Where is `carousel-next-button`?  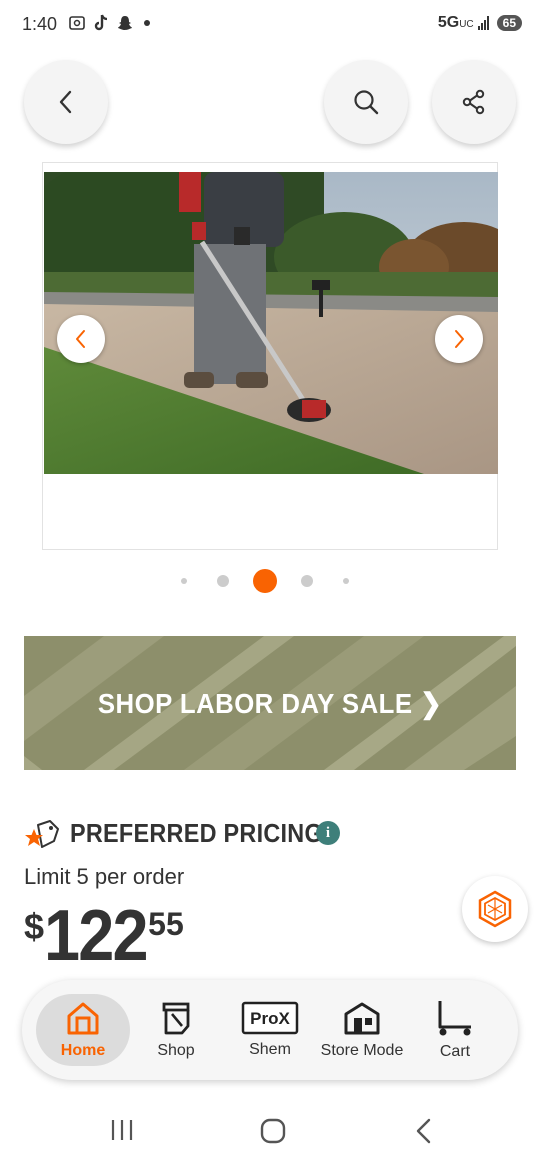 carousel-next-button is located at coordinates (459, 339).